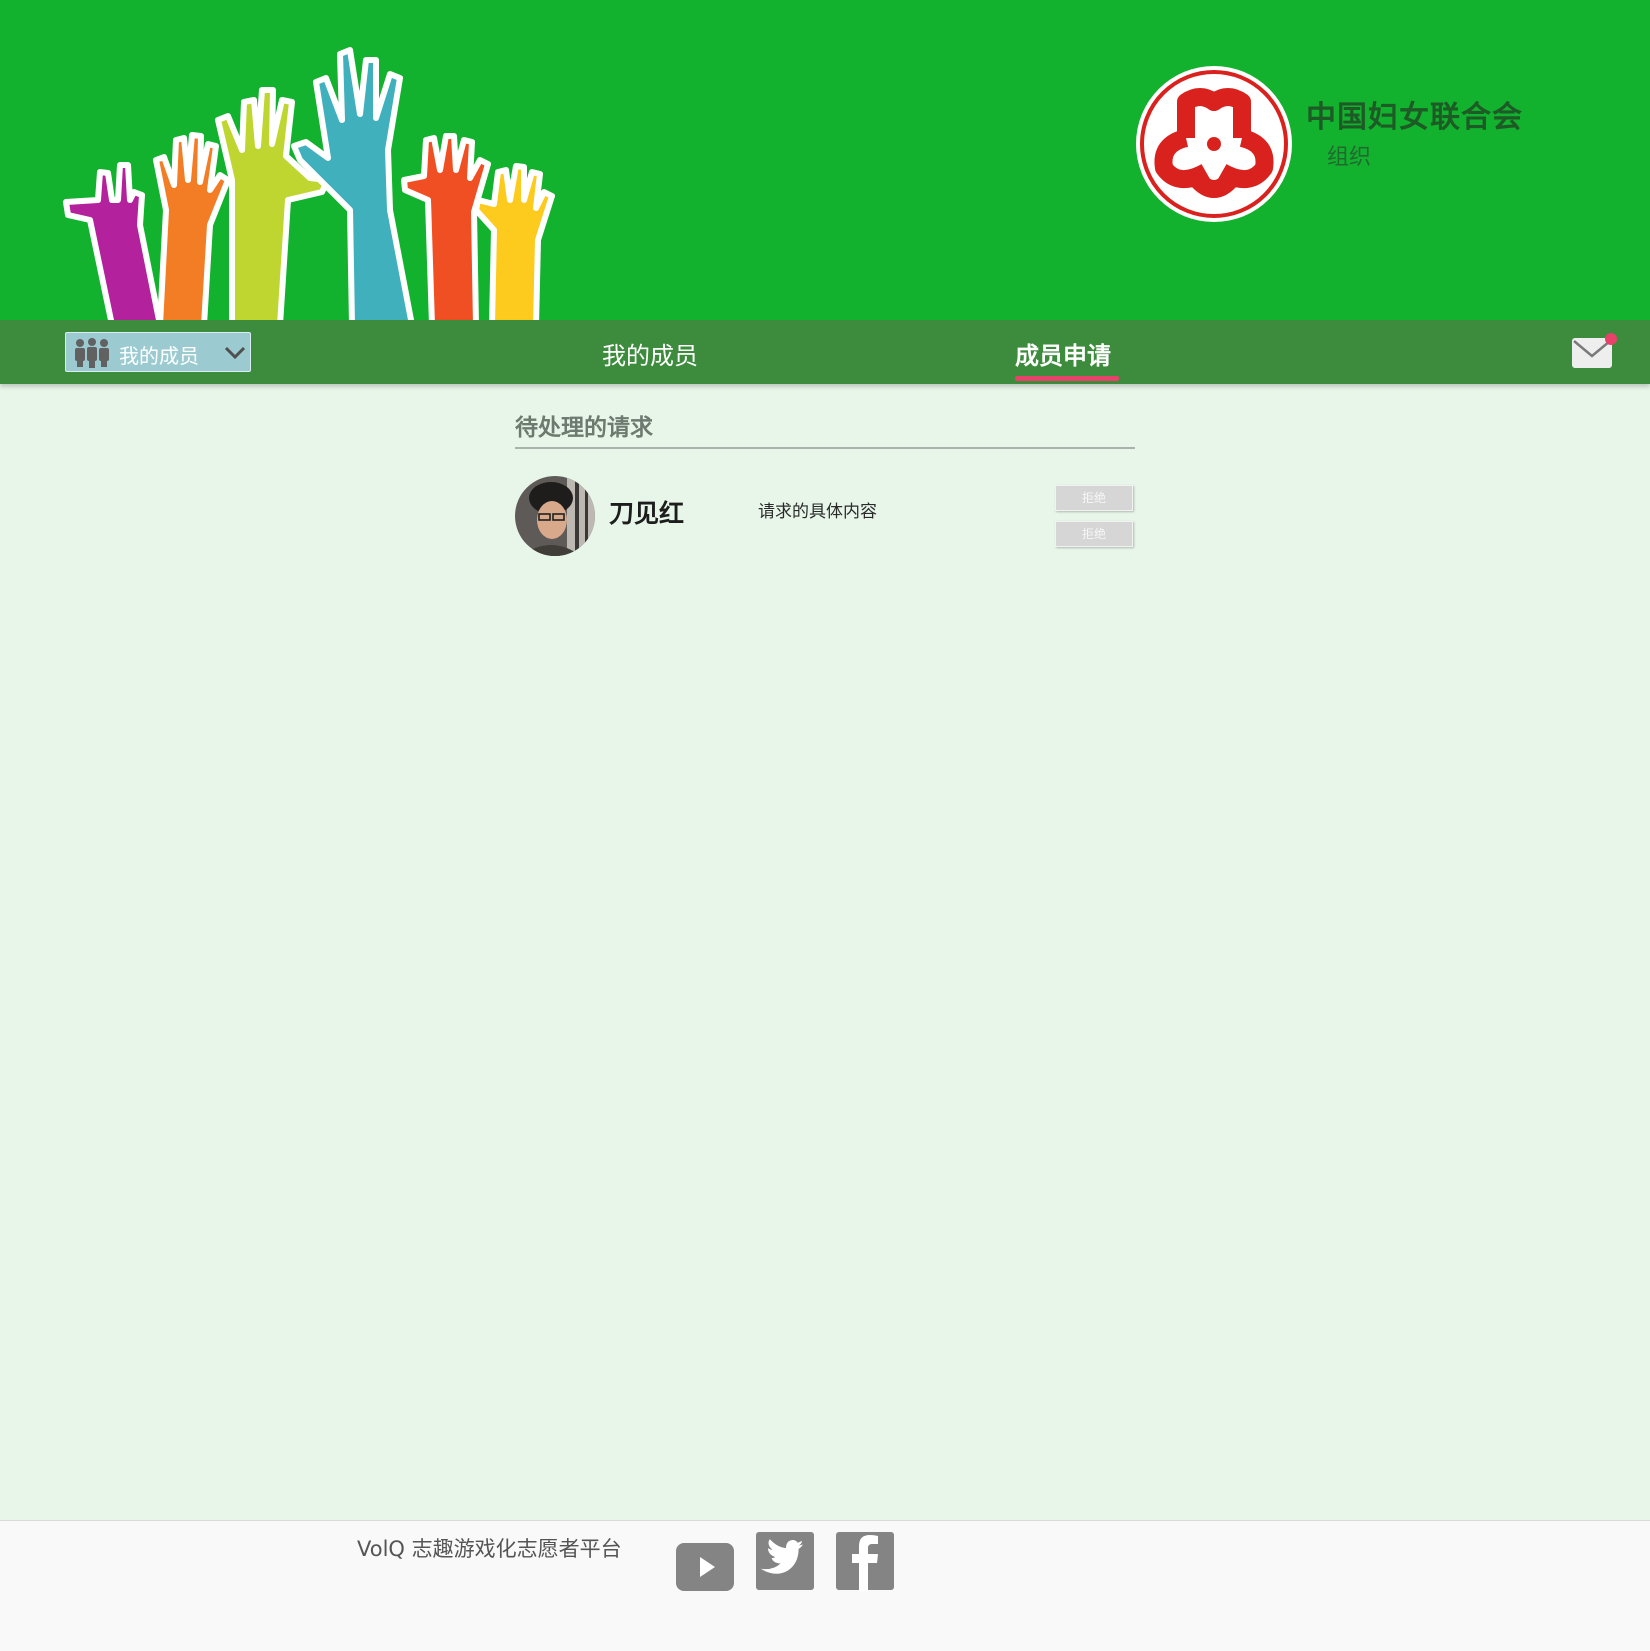 The width and height of the screenshot is (1650, 1651). What do you see at coordinates (1414, 117) in the screenshot?
I see `organization-name: 中国妇女联合会` at bounding box center [1414, 117].